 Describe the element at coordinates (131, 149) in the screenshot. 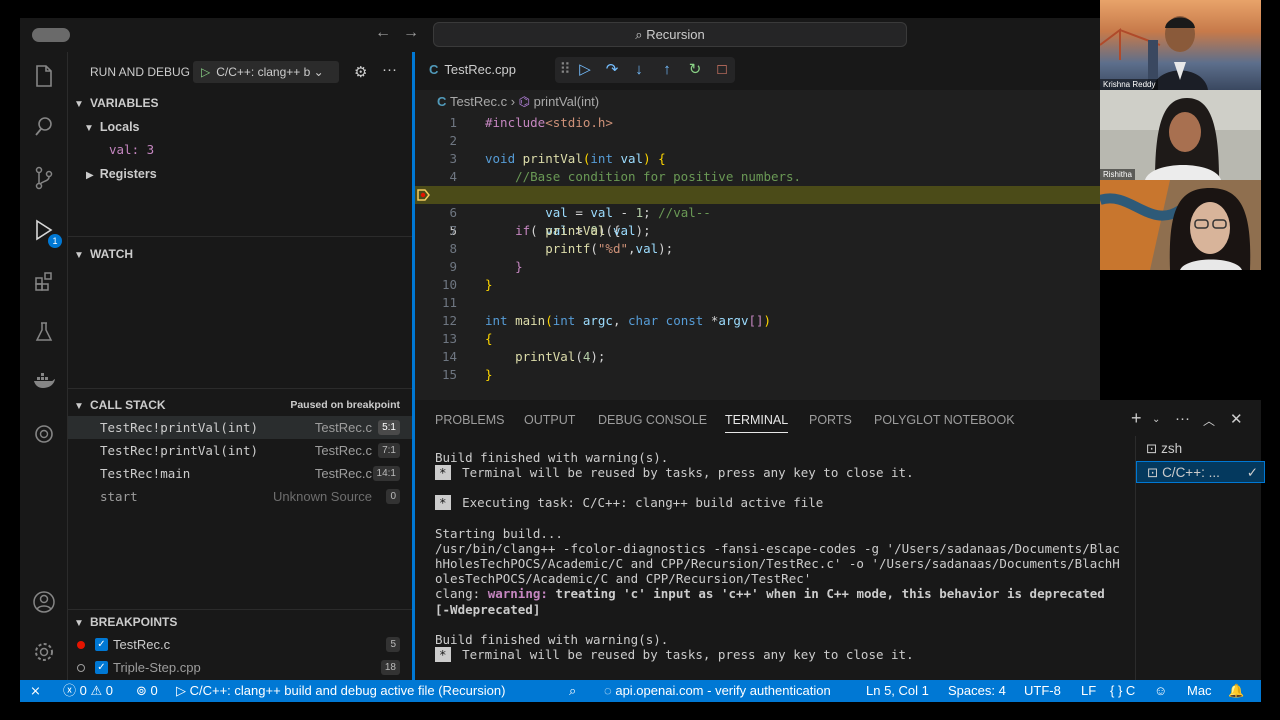

I see `local-variable-val: val: 3` at that location.